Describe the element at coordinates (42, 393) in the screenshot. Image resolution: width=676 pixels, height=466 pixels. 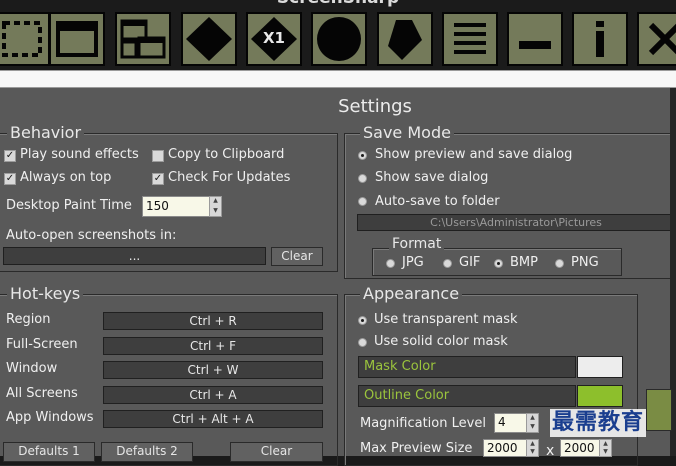
I see `hotkey-all-screens-label: All Screens` at that location.